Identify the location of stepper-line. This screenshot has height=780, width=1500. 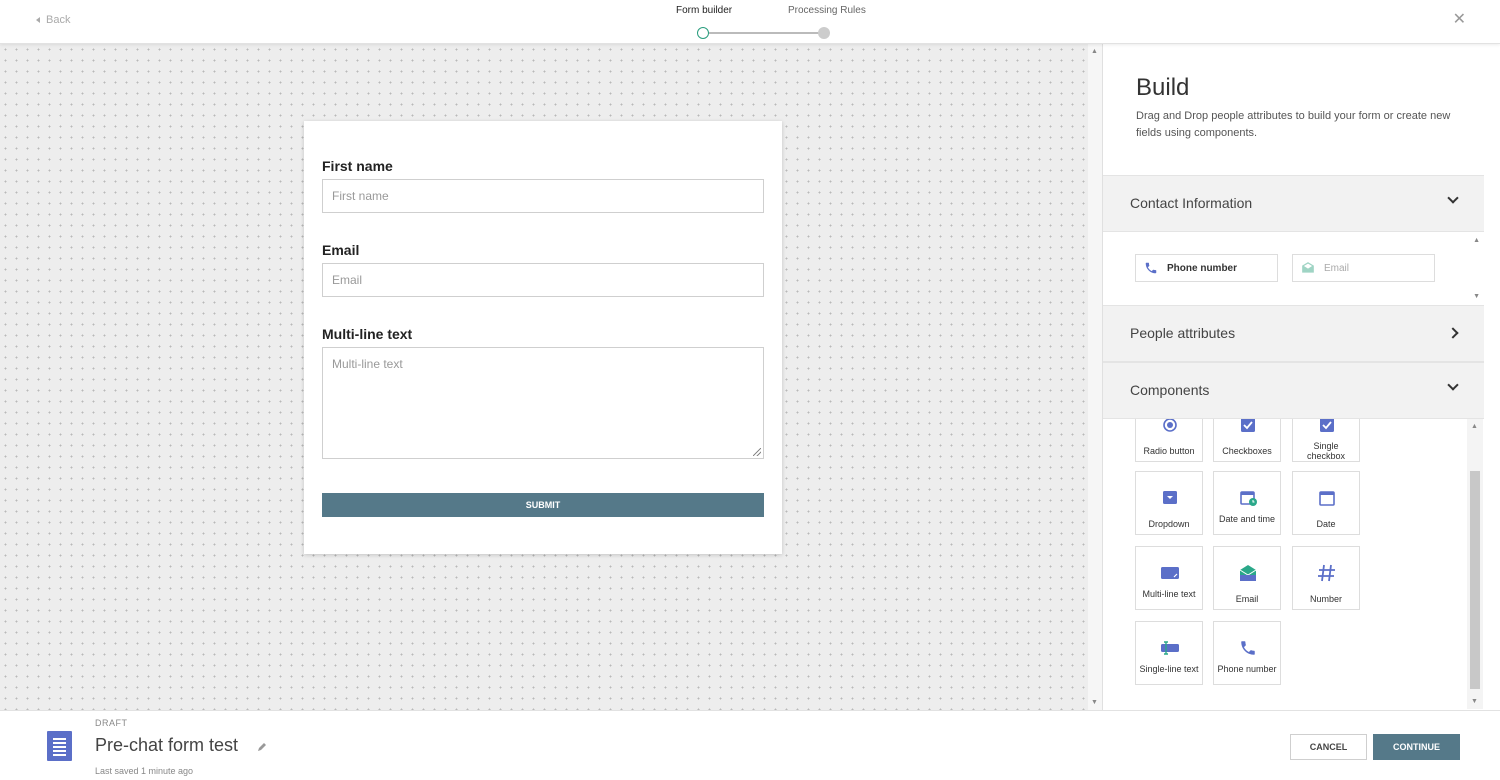
(764, 33).